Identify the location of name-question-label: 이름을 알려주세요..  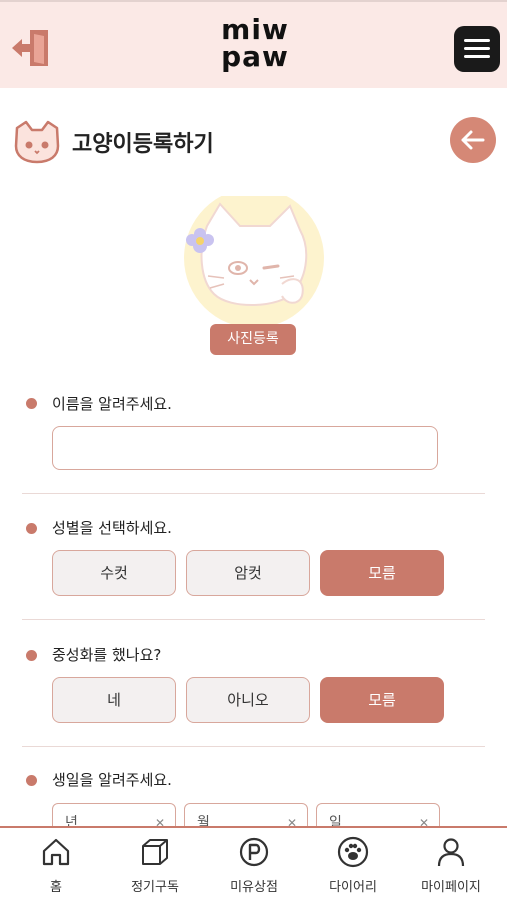
(112, 404).